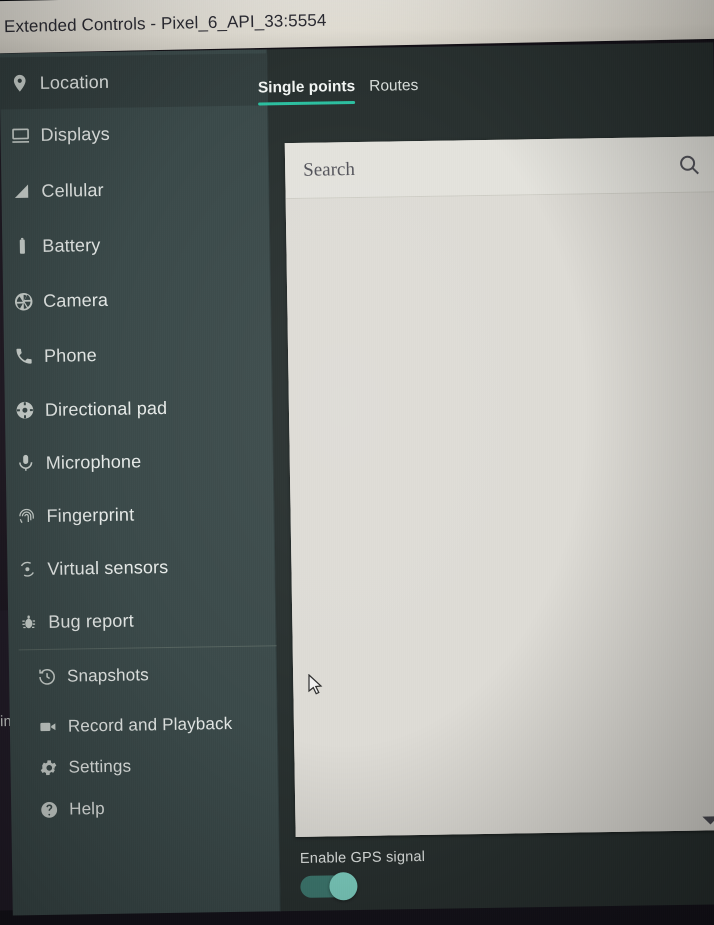 Image resolution: width=714 pixels, height=925 pixels. I want to click on sidebar-item-phone: Phone, so click(138, 354).